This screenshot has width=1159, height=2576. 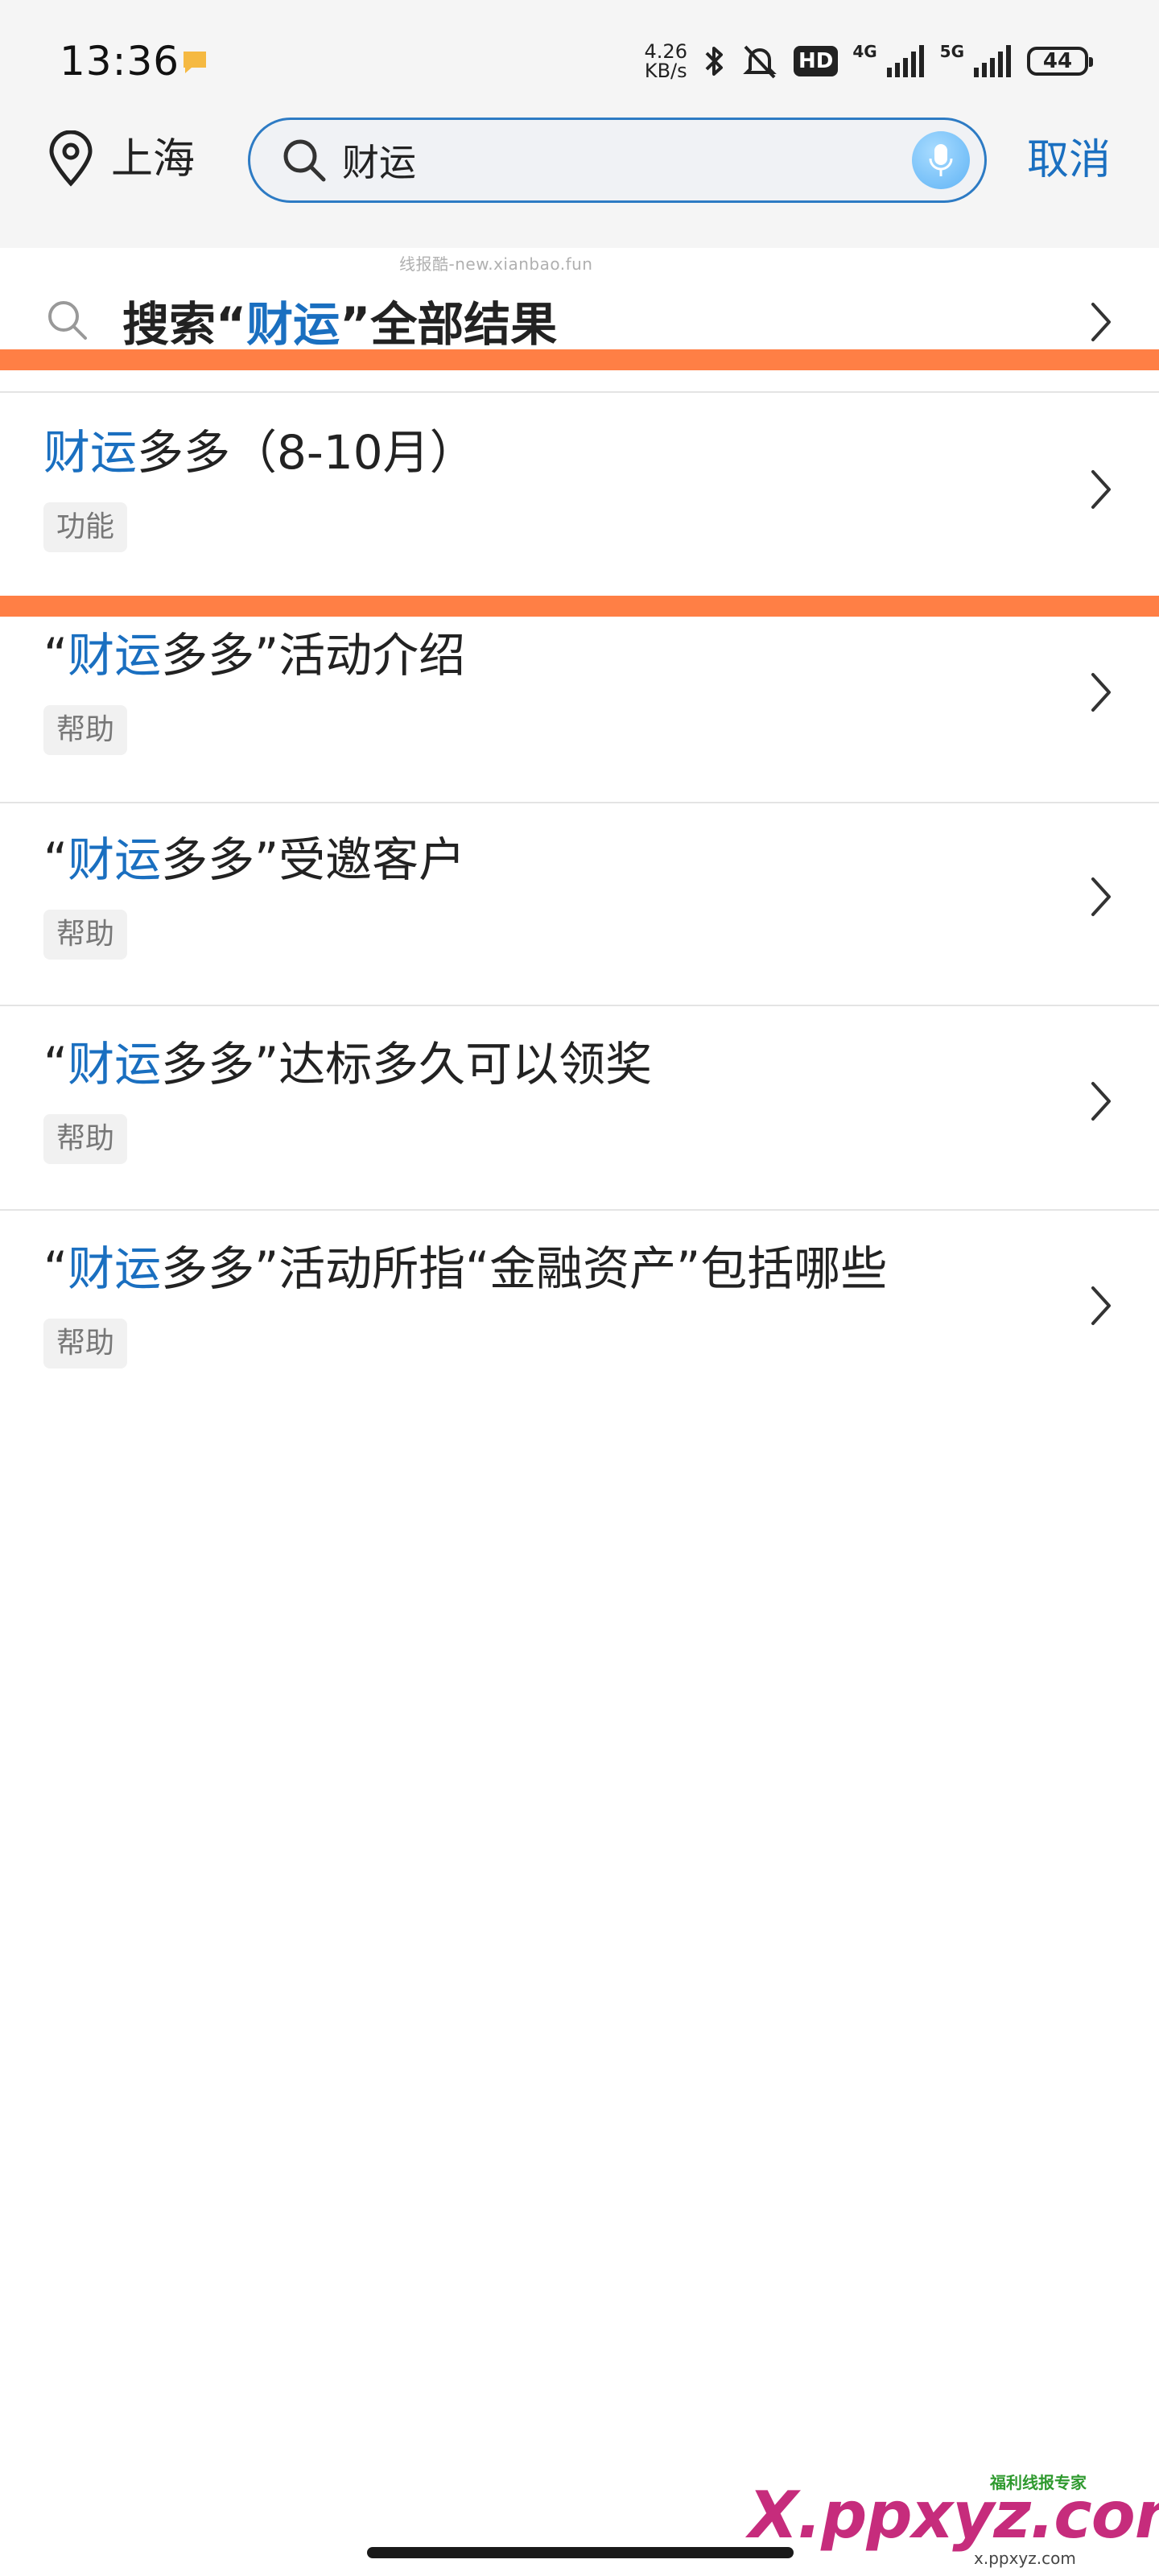 I want to click on home-indicator, so click(x=580, y=2552).